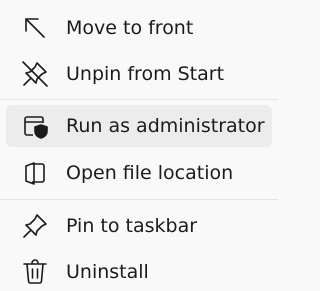 This screenshot has width=320, height=291. What do you see at coordinates (145, 74) in the screenshot?
I see `menu-item-label: Unpin from Start` at bounding box center [145, 74].